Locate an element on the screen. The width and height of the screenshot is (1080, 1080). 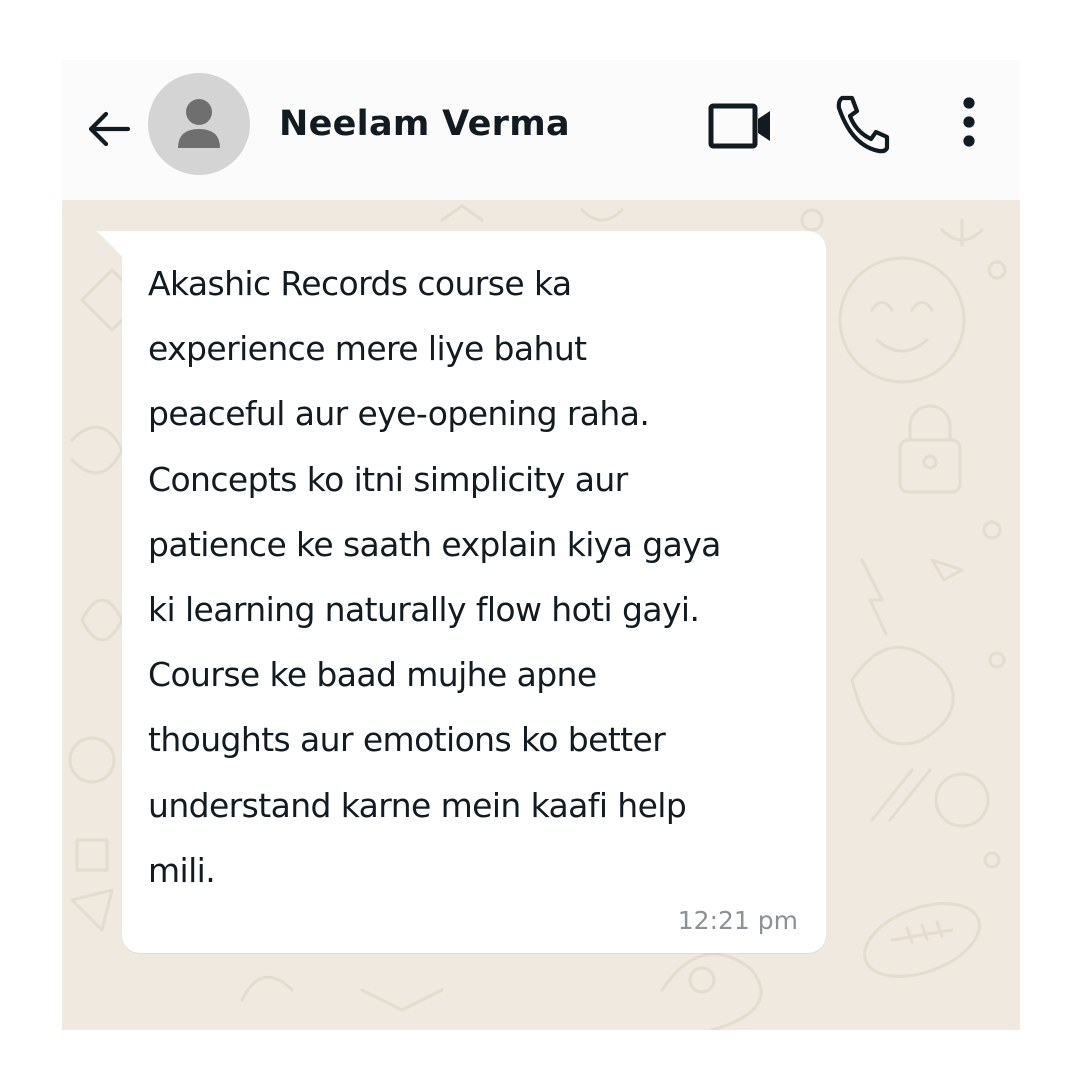
chat-header: Neelam Verma is located at coordinates (541, 130).